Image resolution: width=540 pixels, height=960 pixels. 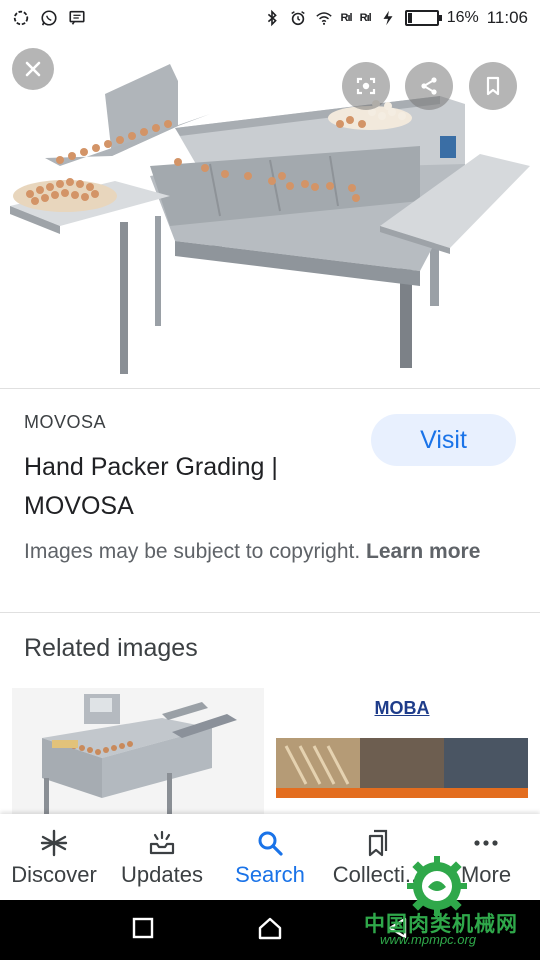 I want to click on clock: 11:06, so click(x=507, y=17).